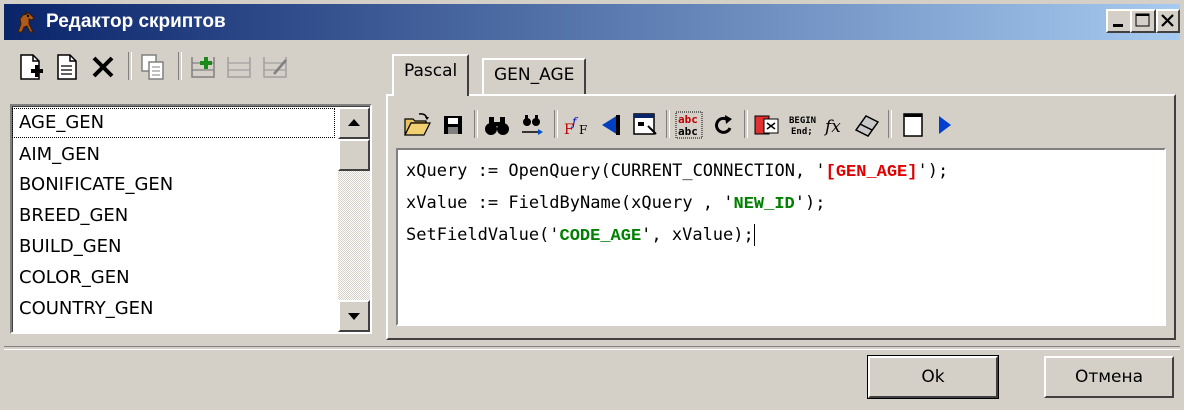 This screenshot has height=410, width=1184. What do you see at coordinates (697, 235) in the screenshot?
I see `code-text: ', xValue);` at bounding box center [697, 235].